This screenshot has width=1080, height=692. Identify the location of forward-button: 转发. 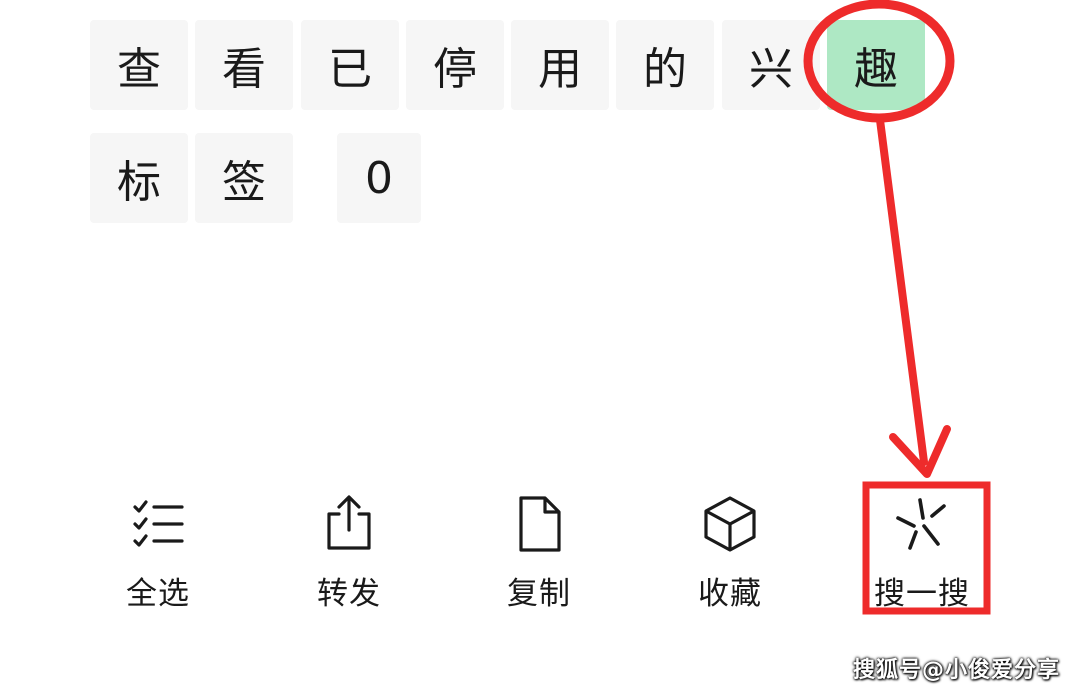
(349, 558).